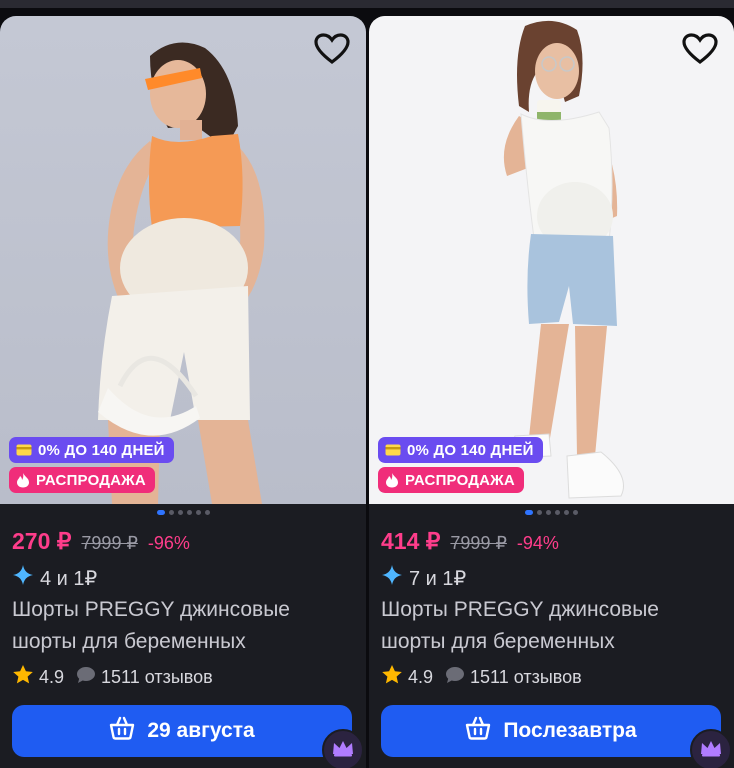 The image size is (734, 768). I want to click on bonus-row: 7 и 1₽, so click(423, 578).